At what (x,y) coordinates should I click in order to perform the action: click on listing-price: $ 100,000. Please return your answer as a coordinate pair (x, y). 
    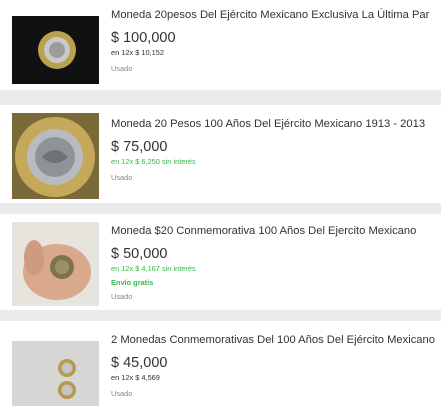
    Looking at the image, I should click on (143, 38).